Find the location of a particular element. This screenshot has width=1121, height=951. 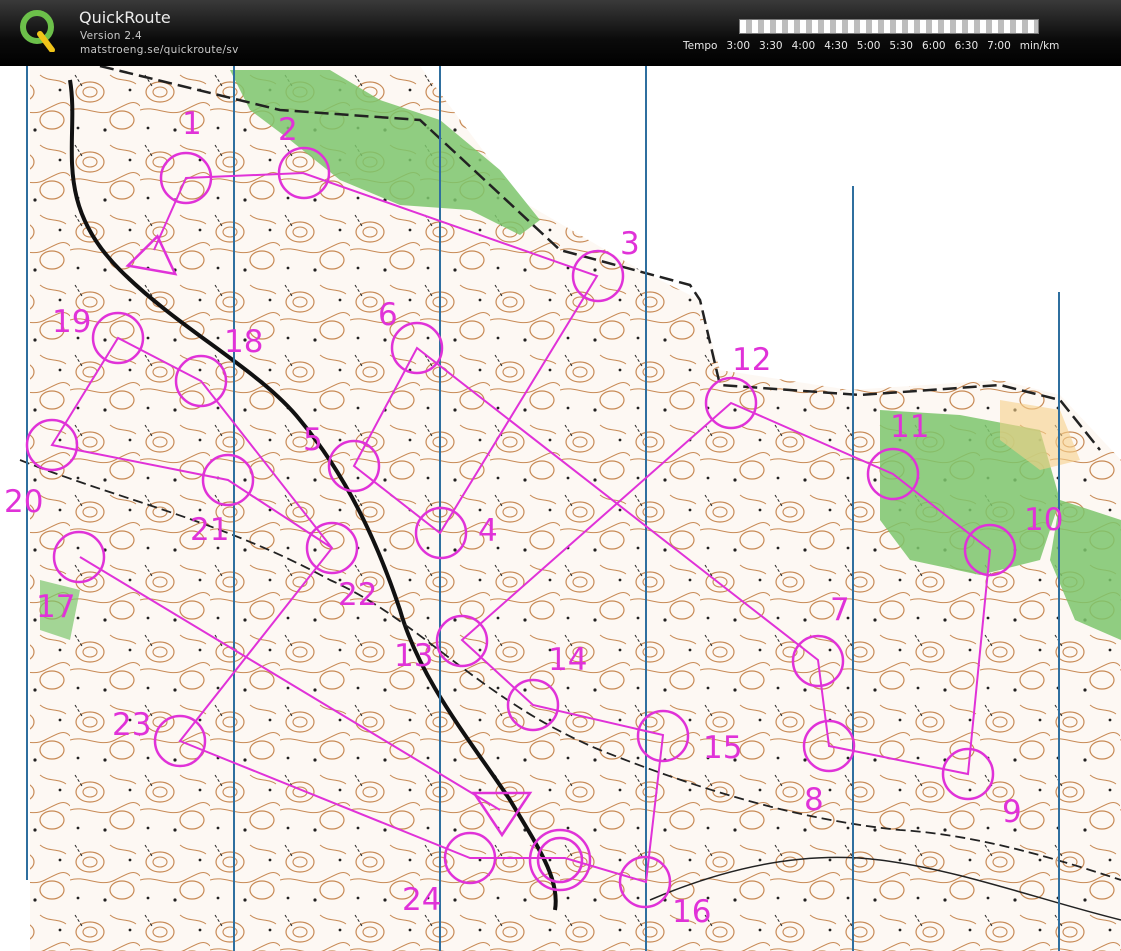

control-number: 2 is located at coordinates (288, 130).